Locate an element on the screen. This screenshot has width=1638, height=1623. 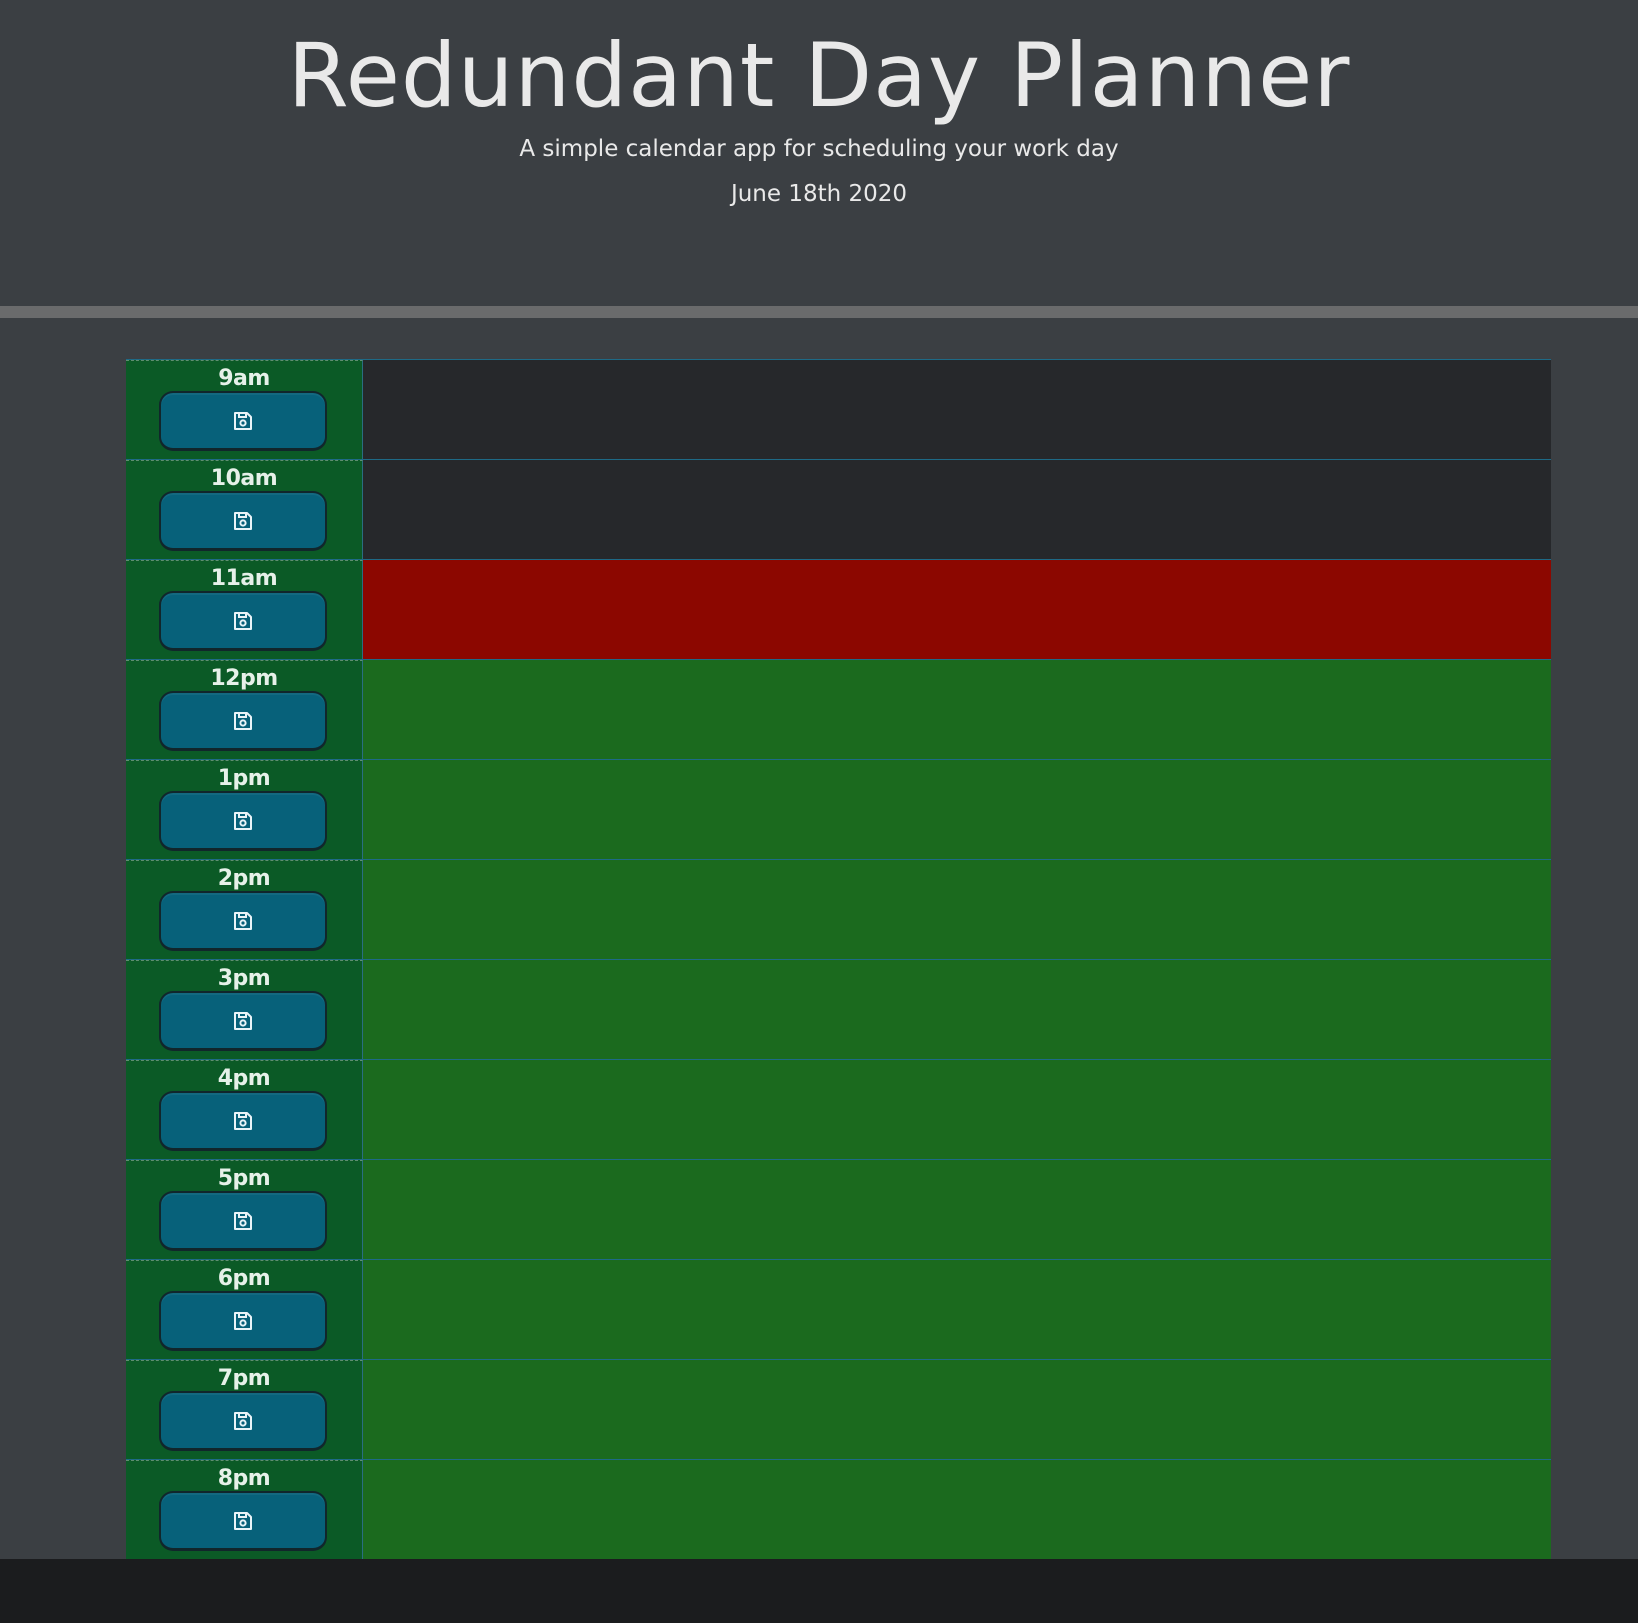
time-block-row: 3pm is located at coordinates (838, 1009).